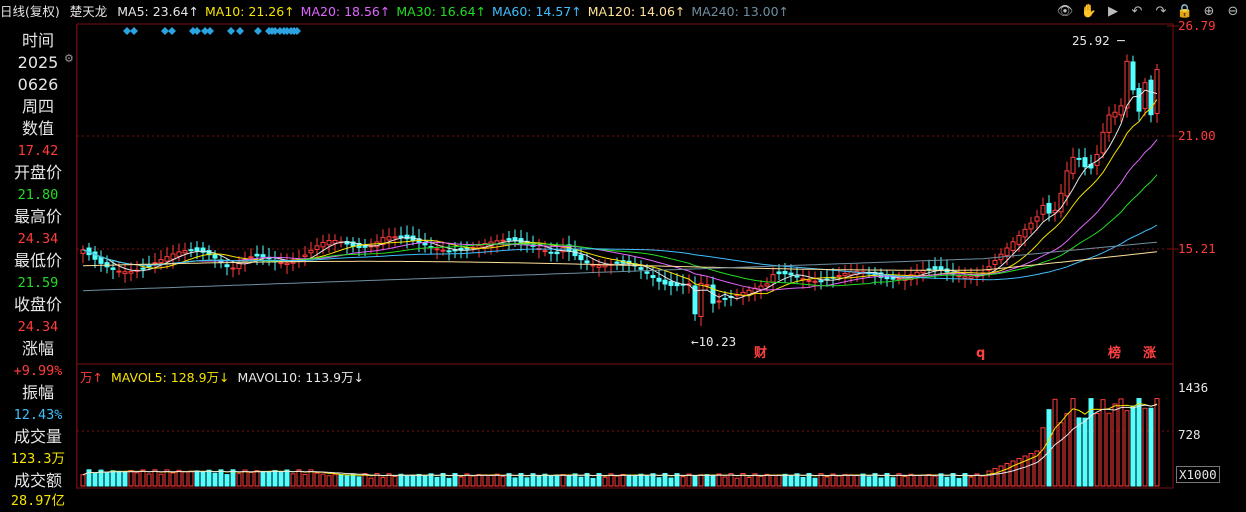  What do you see at coordinates (37, 216) in the screenshot?
I see `high-label: 最高价` at bounding box center [37, 216].